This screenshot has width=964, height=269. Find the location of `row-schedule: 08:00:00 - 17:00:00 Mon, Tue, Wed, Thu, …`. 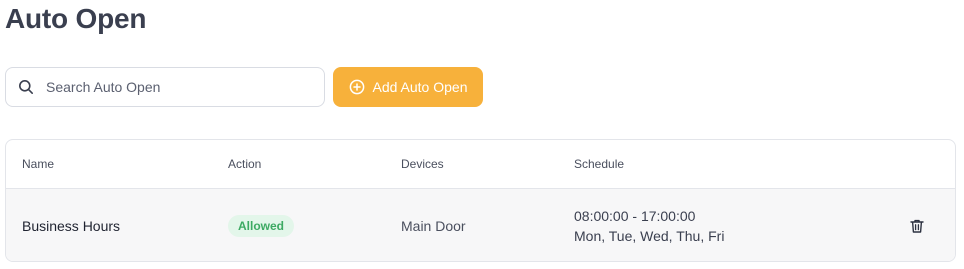

row-schedule: 08:00:00 - 17:00:00 Mon, Tue, Wed, Thu, … is located at coordinates (726, 226).